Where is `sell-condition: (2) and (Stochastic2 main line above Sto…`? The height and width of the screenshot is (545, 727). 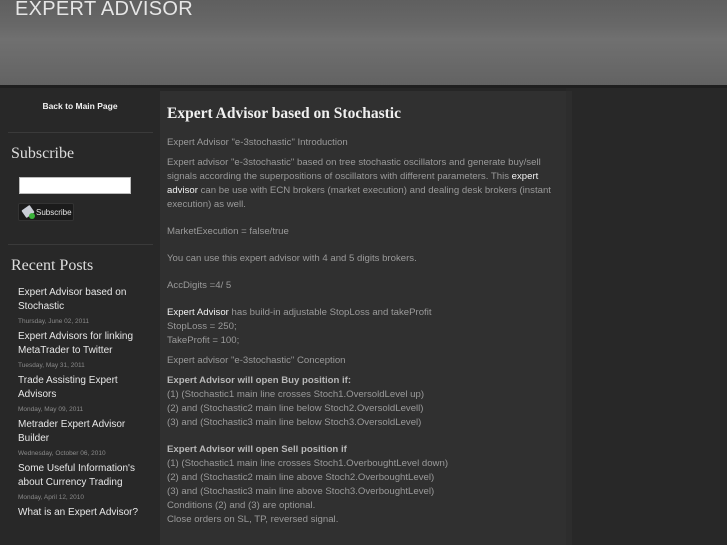
sell-condition: (2) and (Stochastic2 main line above Sto… is located at coordinates (301, 477).